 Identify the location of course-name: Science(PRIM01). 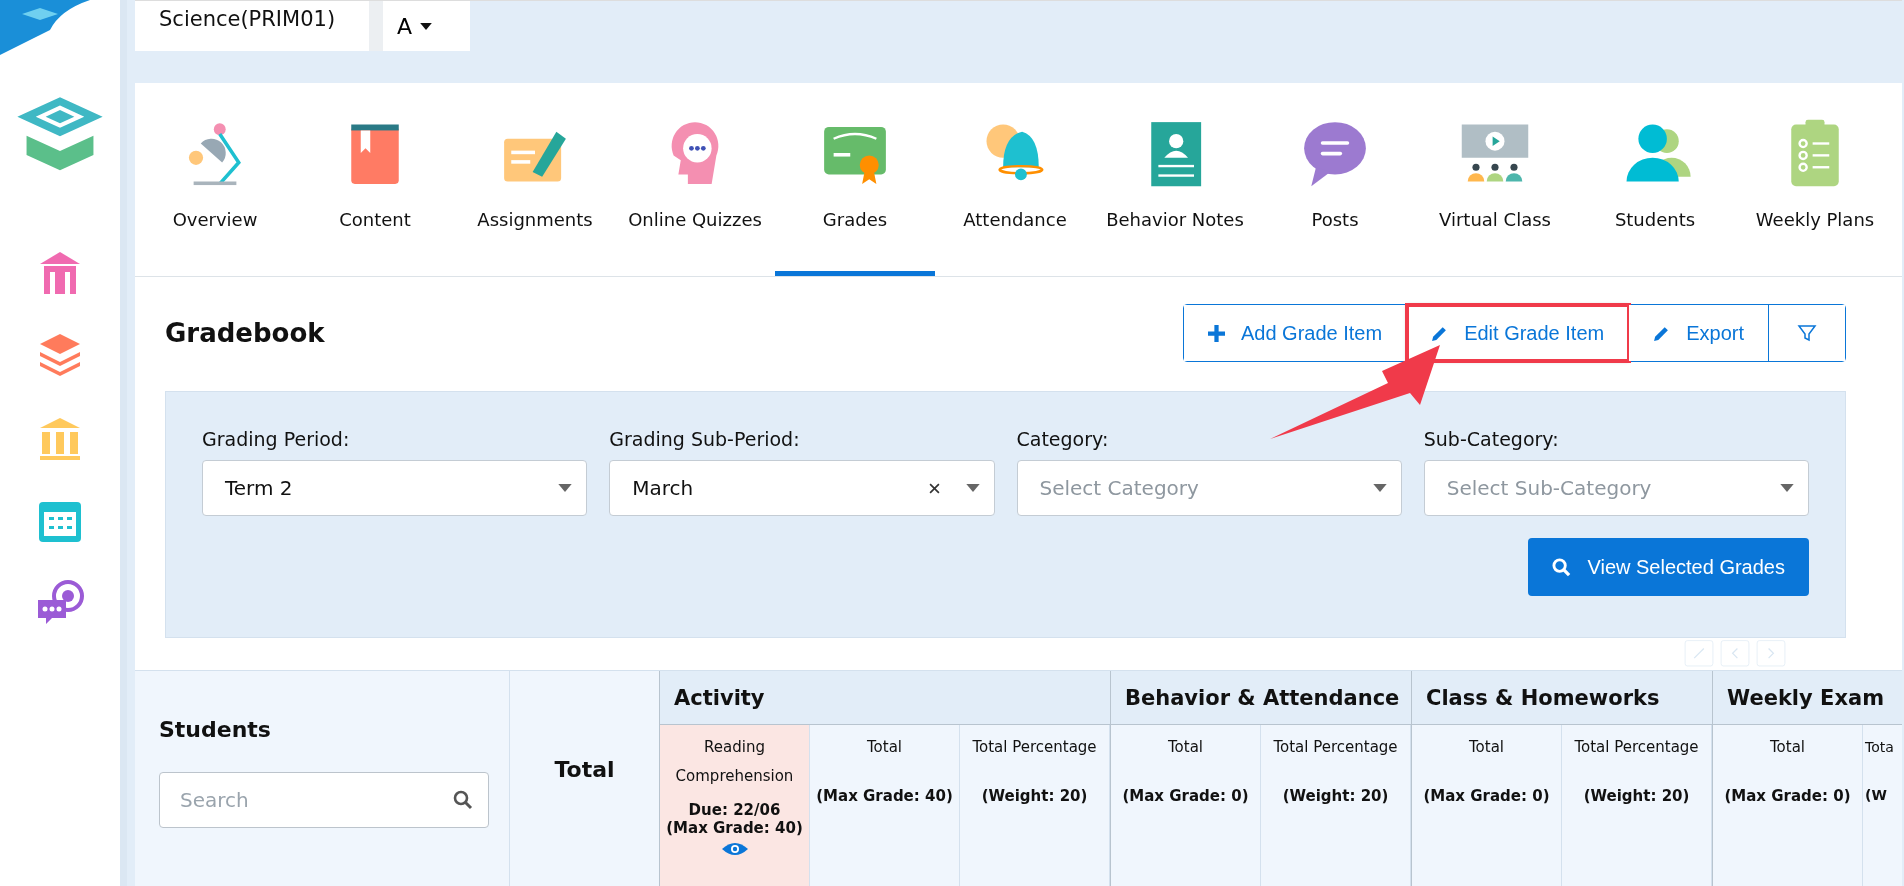
(247, 19).